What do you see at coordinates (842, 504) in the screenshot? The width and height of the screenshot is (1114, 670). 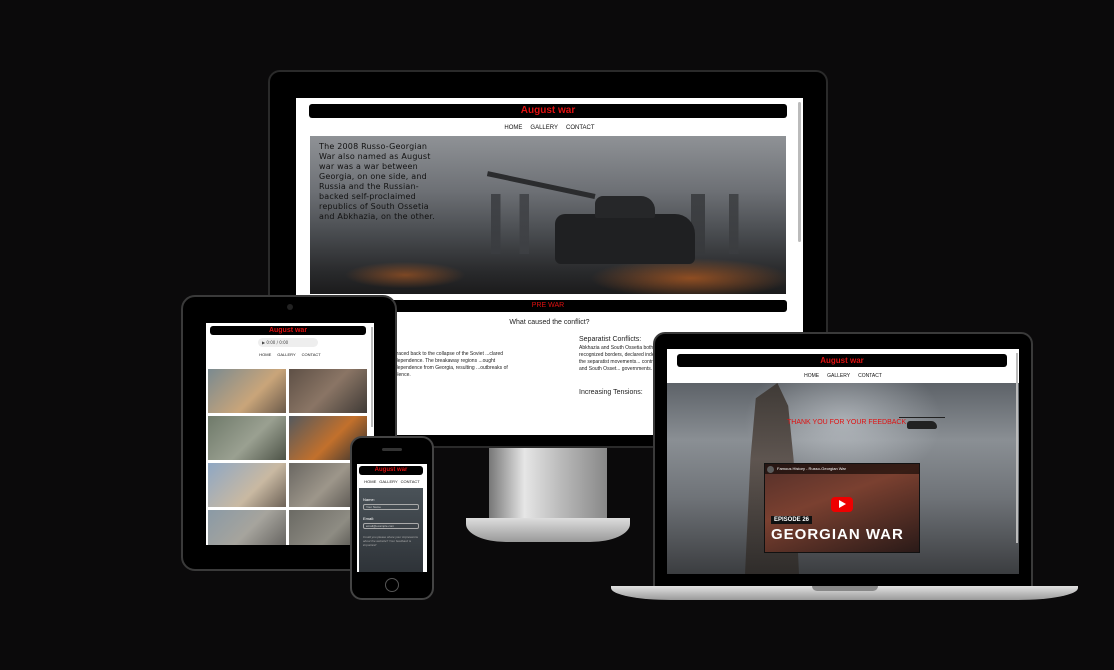 I see `play-icon` at bounding box center [842, 504].